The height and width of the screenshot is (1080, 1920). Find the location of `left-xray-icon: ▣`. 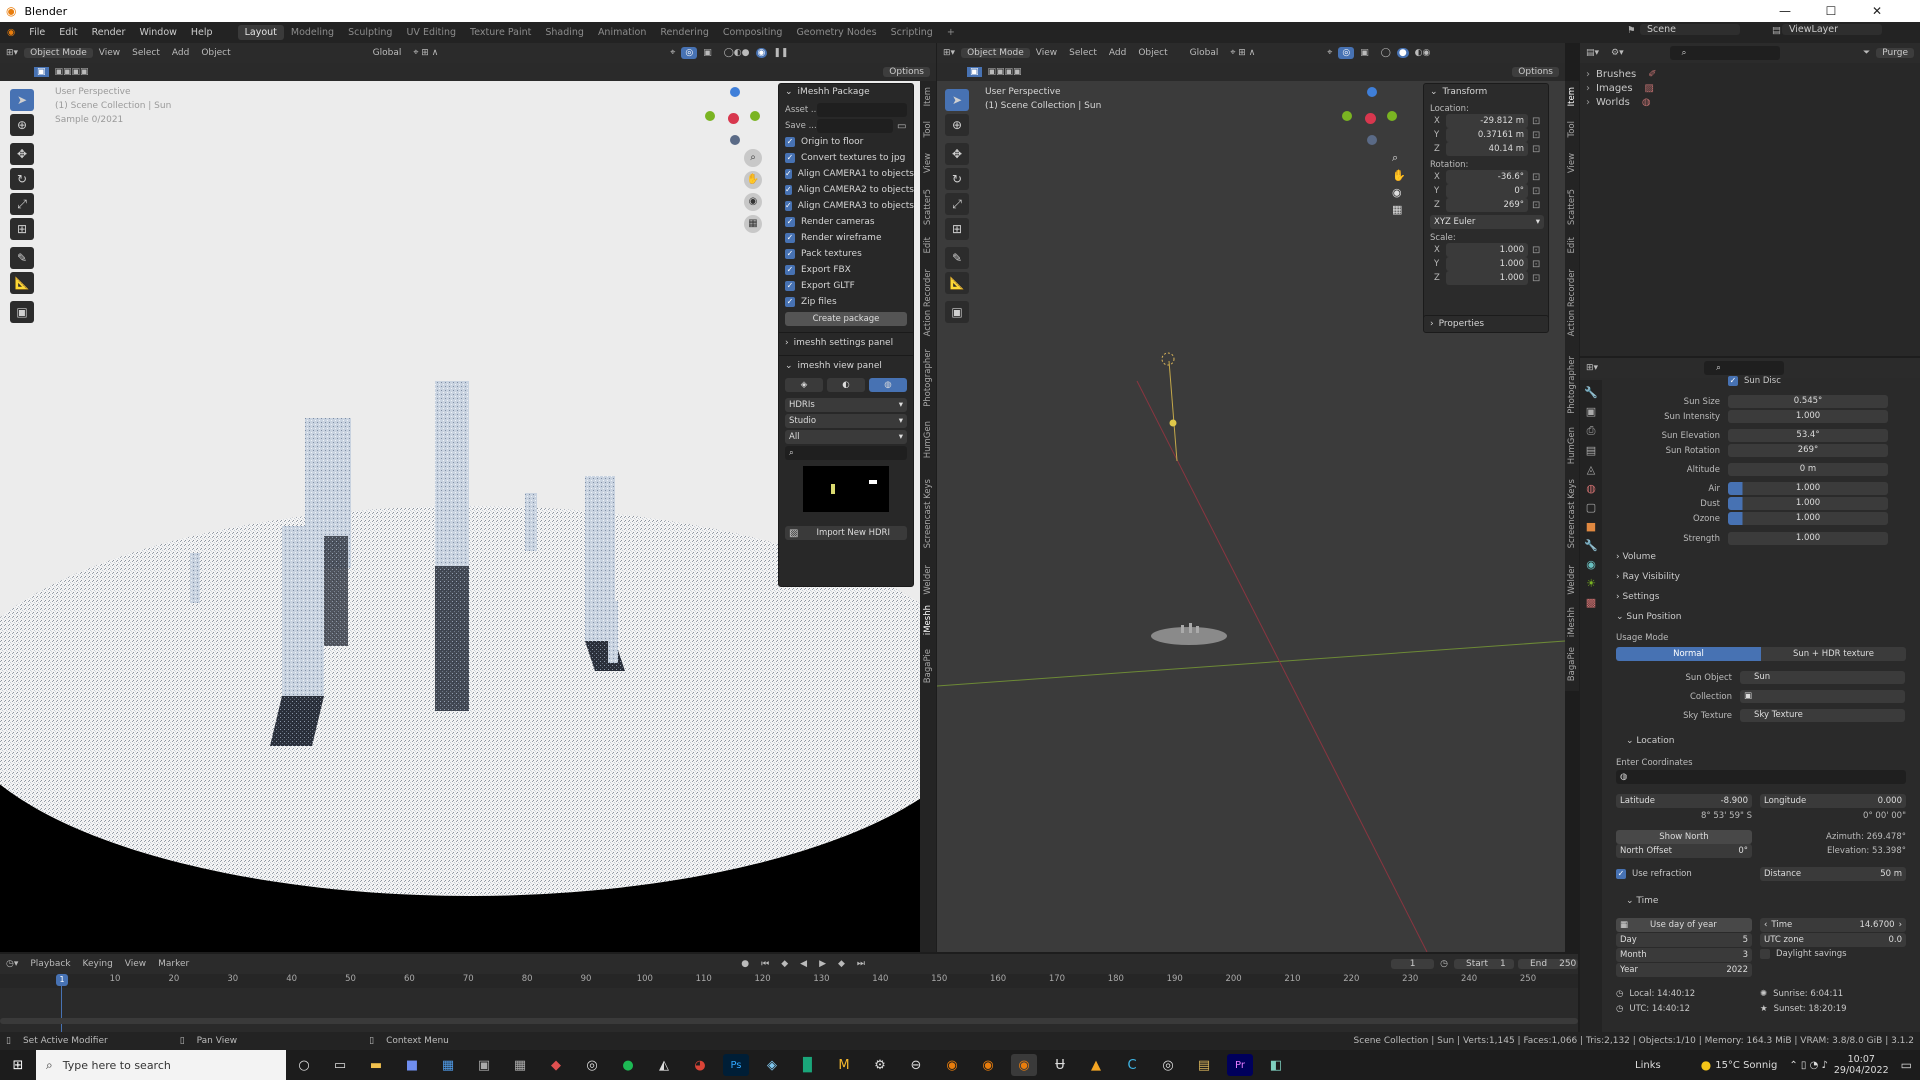

left-xray-icon: ▣ is located at coordinates (707, 53).